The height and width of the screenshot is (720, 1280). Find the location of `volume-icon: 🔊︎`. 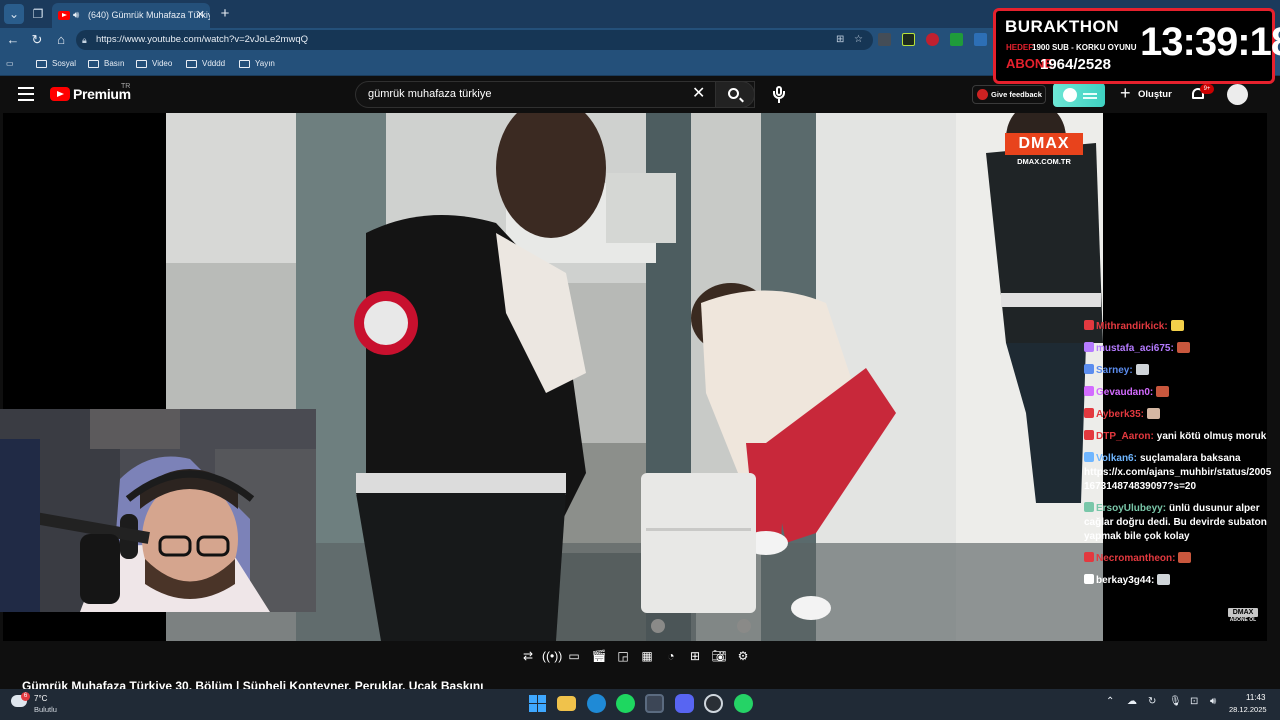

volume-icon: 🔊︎ is located at coordinates (1213, 701).